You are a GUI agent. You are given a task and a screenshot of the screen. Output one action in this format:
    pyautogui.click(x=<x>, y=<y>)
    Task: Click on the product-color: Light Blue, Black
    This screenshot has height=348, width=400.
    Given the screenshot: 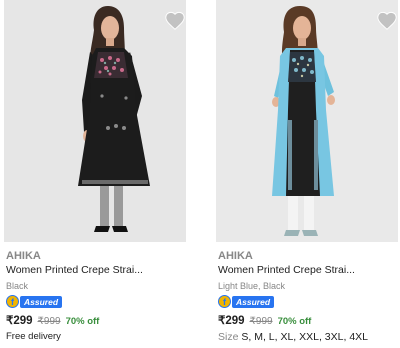 What is the action you would take?
    pyautogui.click(x=252, y=286)
    